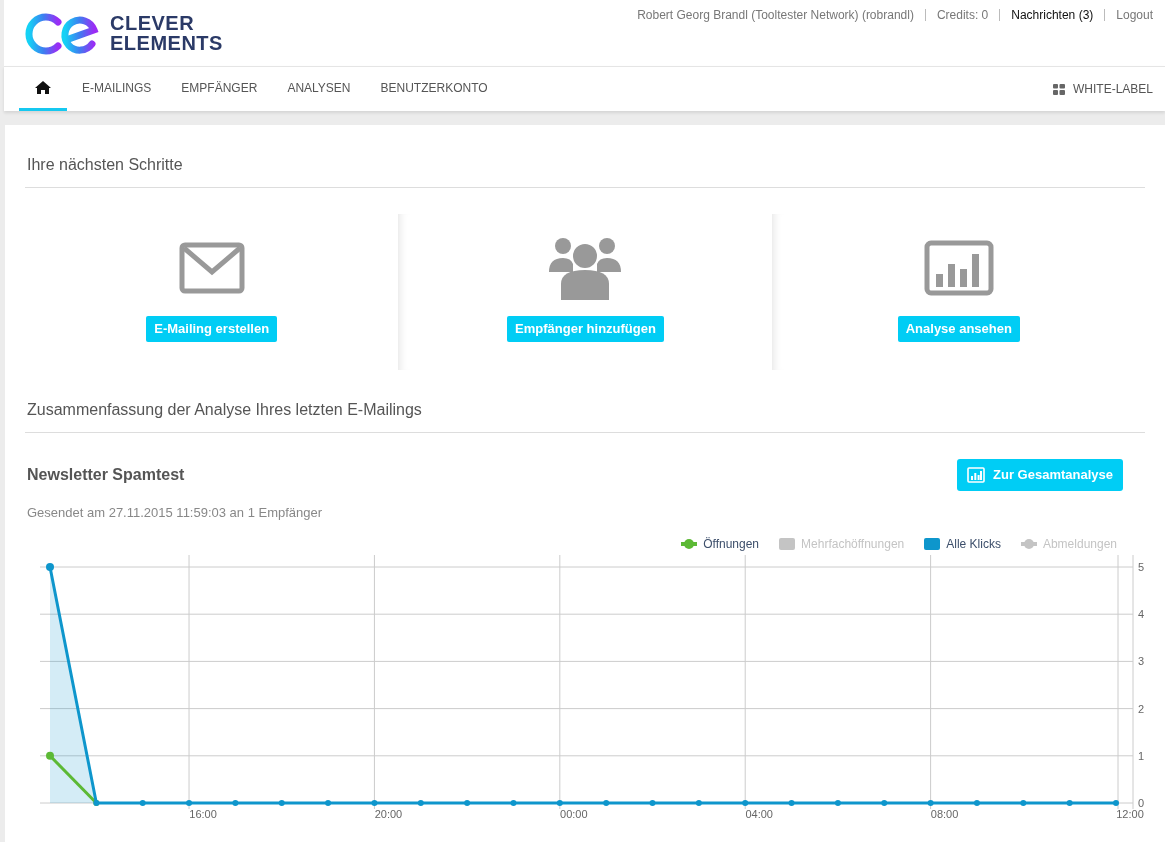 The image size is (1165, 842). I want to click on axis-label: 4, so click(1141, 613).